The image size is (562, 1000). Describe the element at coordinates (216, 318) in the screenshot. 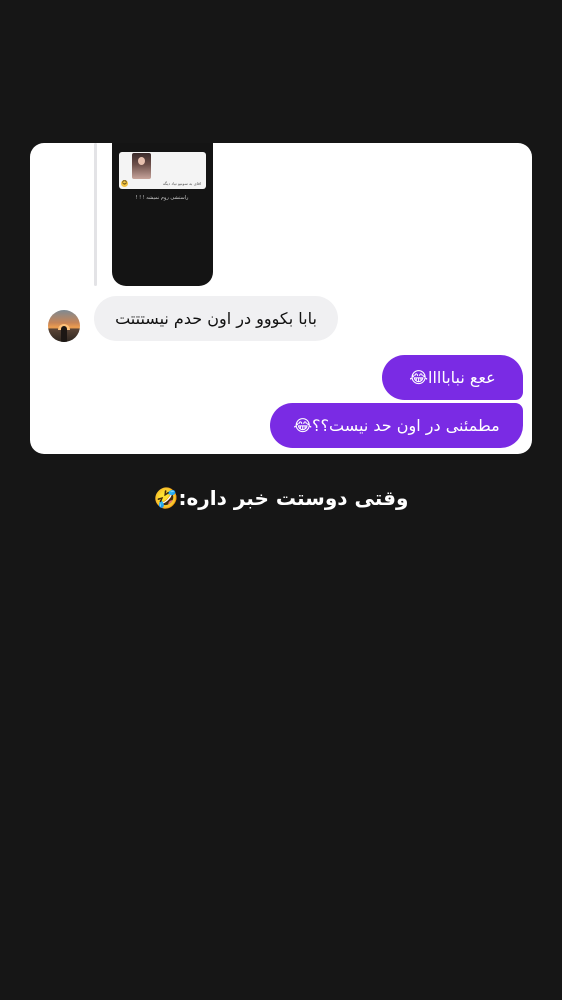

I see `message-bubble-incoming: بابا بکووو در اون حدم نیستتتت` at that location.